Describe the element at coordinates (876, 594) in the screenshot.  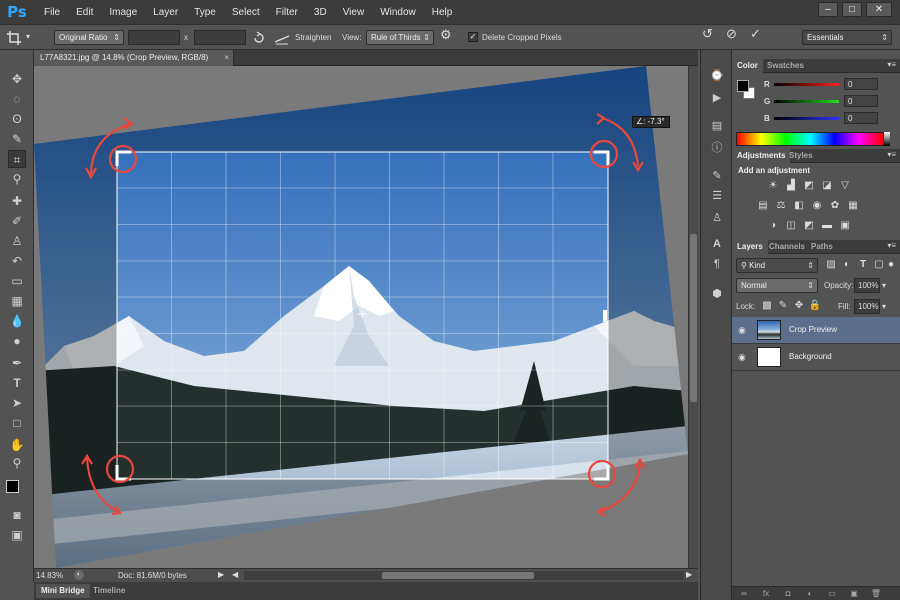
I see `delete-layer-icon: 🗑` at that location.